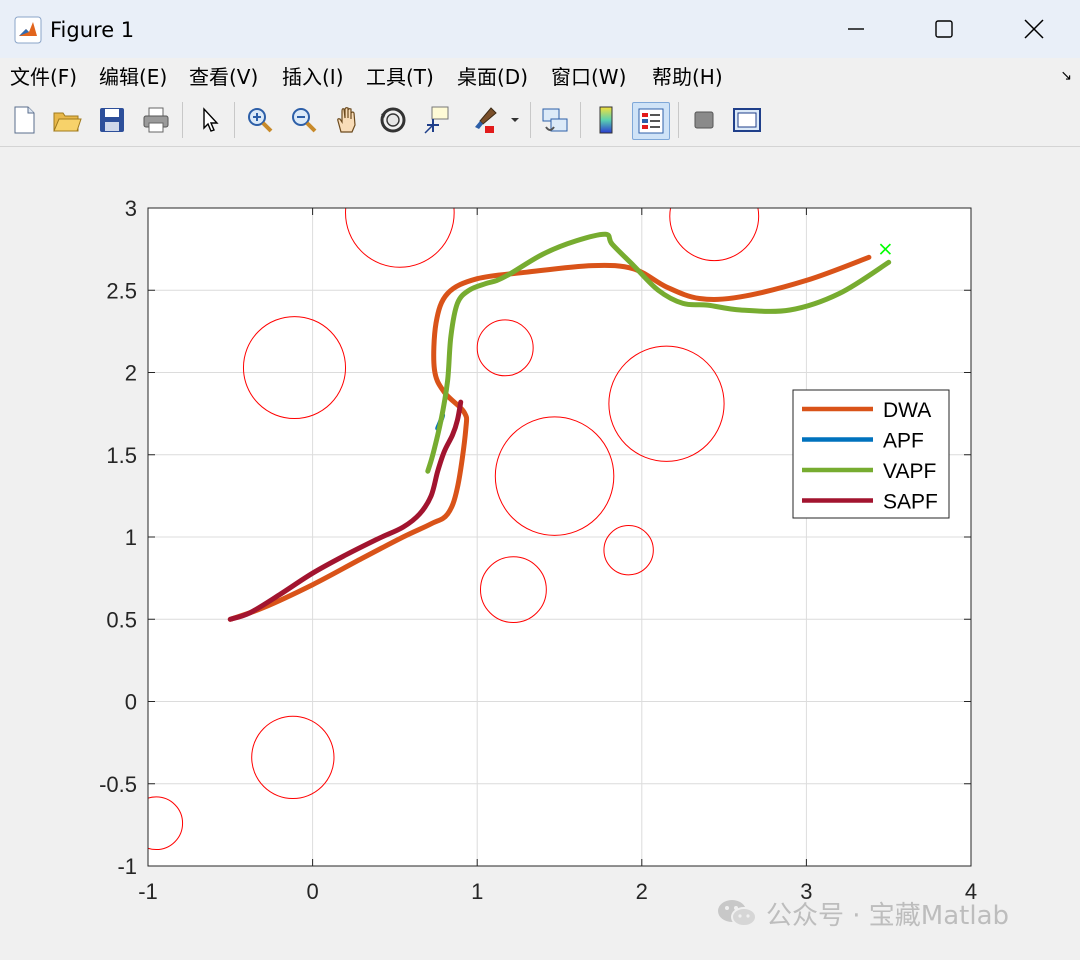 The width and height of the screenshot is (1080, 960). I want to click on link-plot-icon, so click(555, 120).